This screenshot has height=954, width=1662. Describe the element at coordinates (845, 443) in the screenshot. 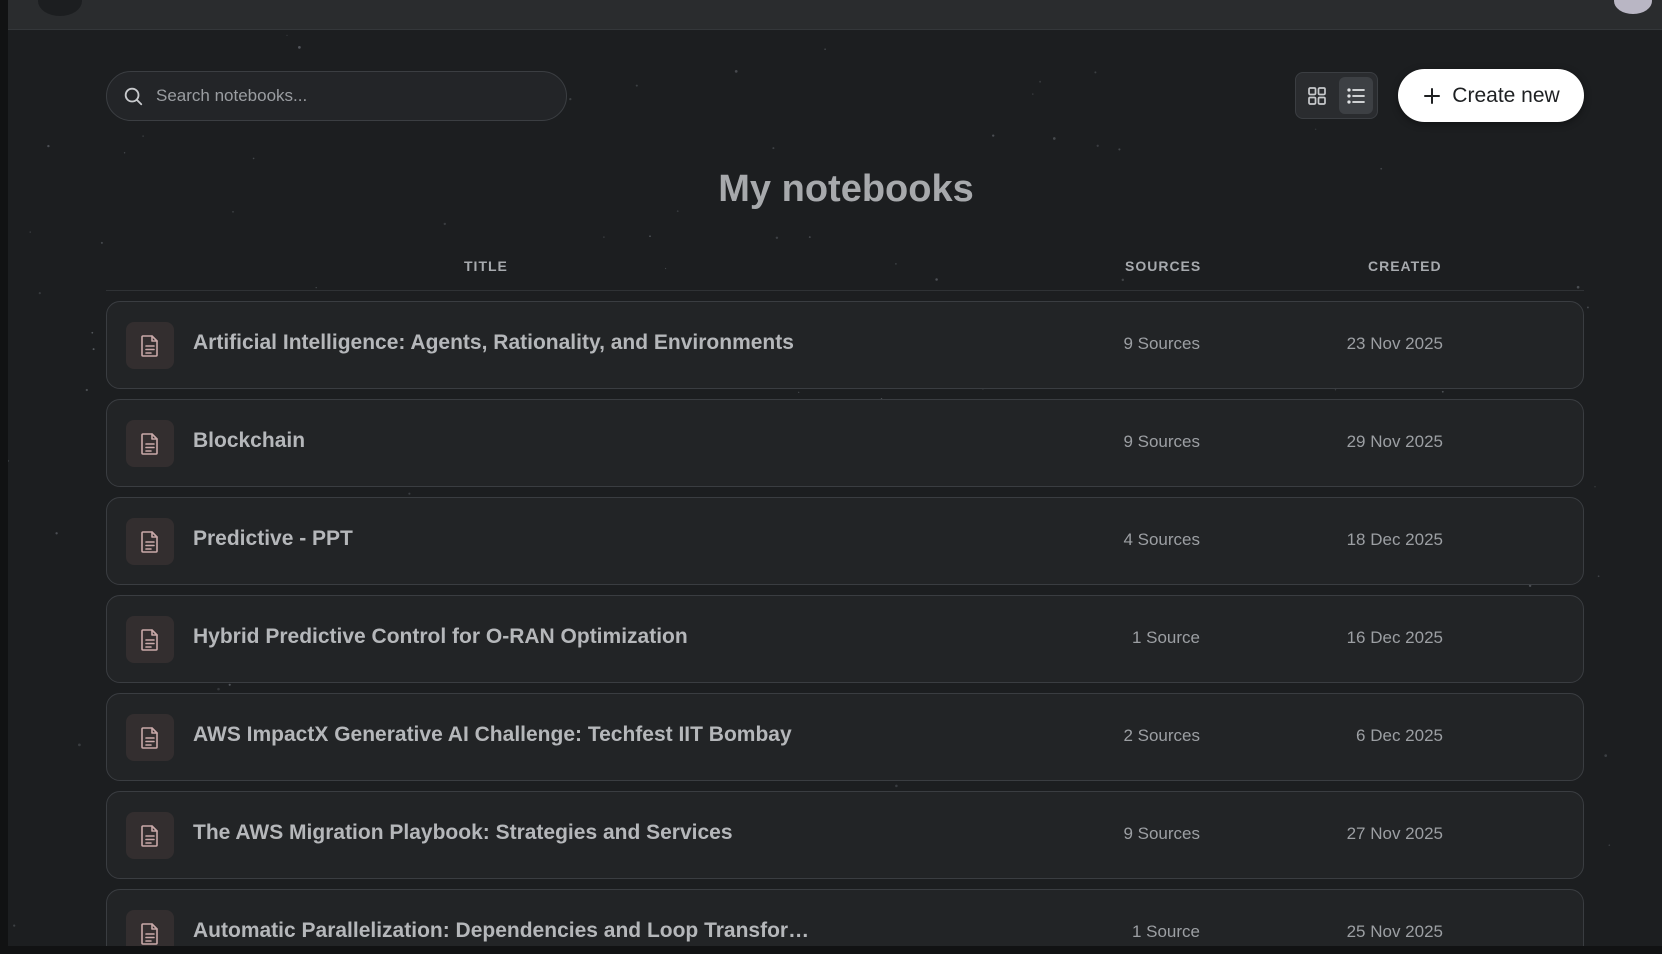

I see `notebook-row: Blockchain 9 Sources 29 Nov 2025` at that location.